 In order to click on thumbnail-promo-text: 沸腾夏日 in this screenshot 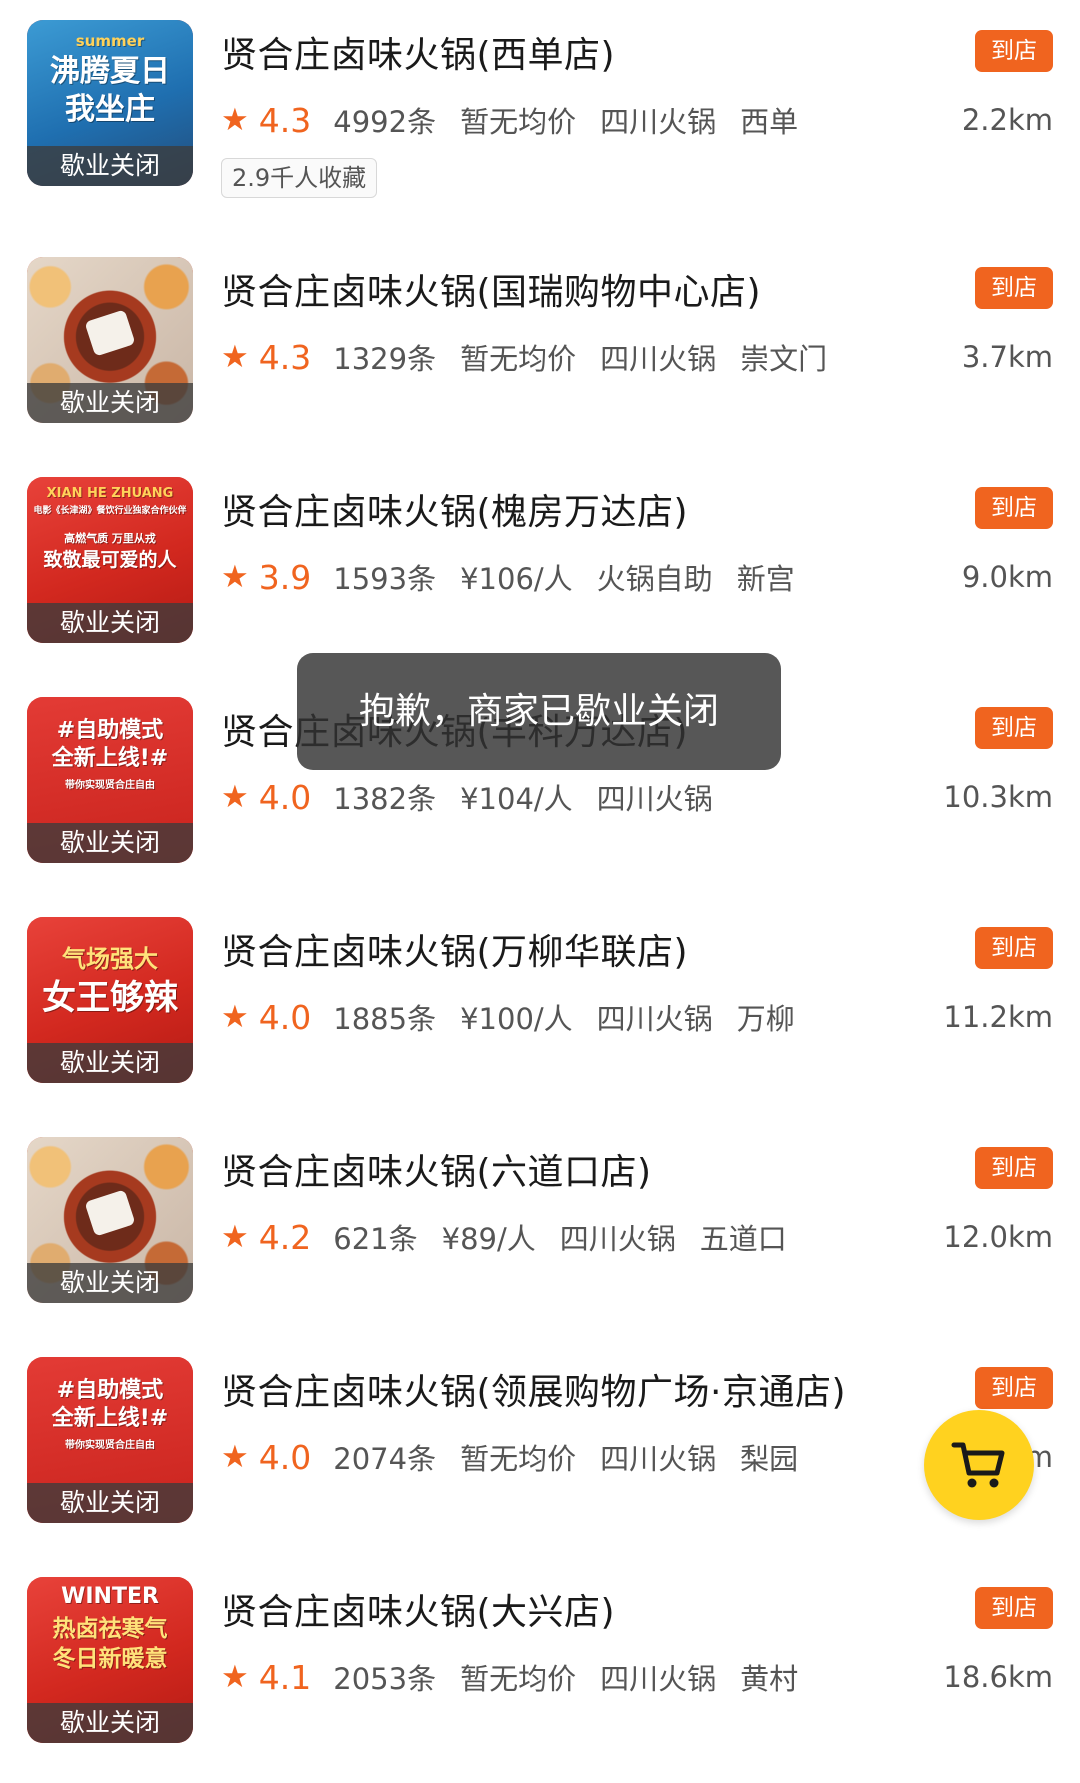, I will do `click(110, 71)`.